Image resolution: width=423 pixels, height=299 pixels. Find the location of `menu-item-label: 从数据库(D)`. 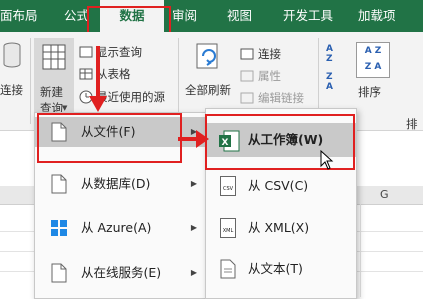

menu-item-label: 从数据库(D) is located at coordinates (116, 183).